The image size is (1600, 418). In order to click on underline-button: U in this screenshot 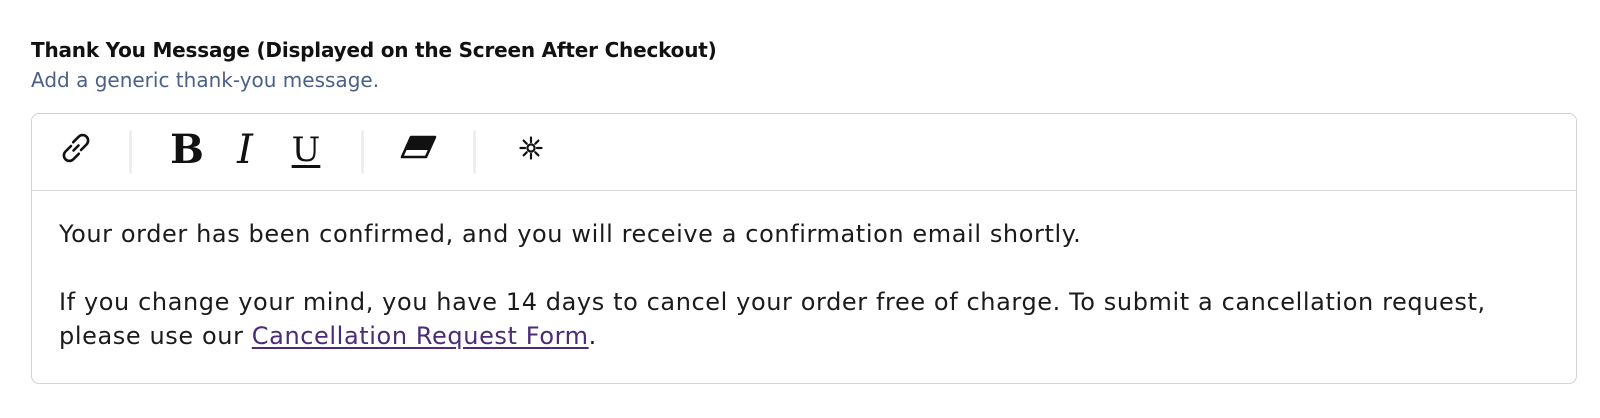, I will do `click(306, 150)`.